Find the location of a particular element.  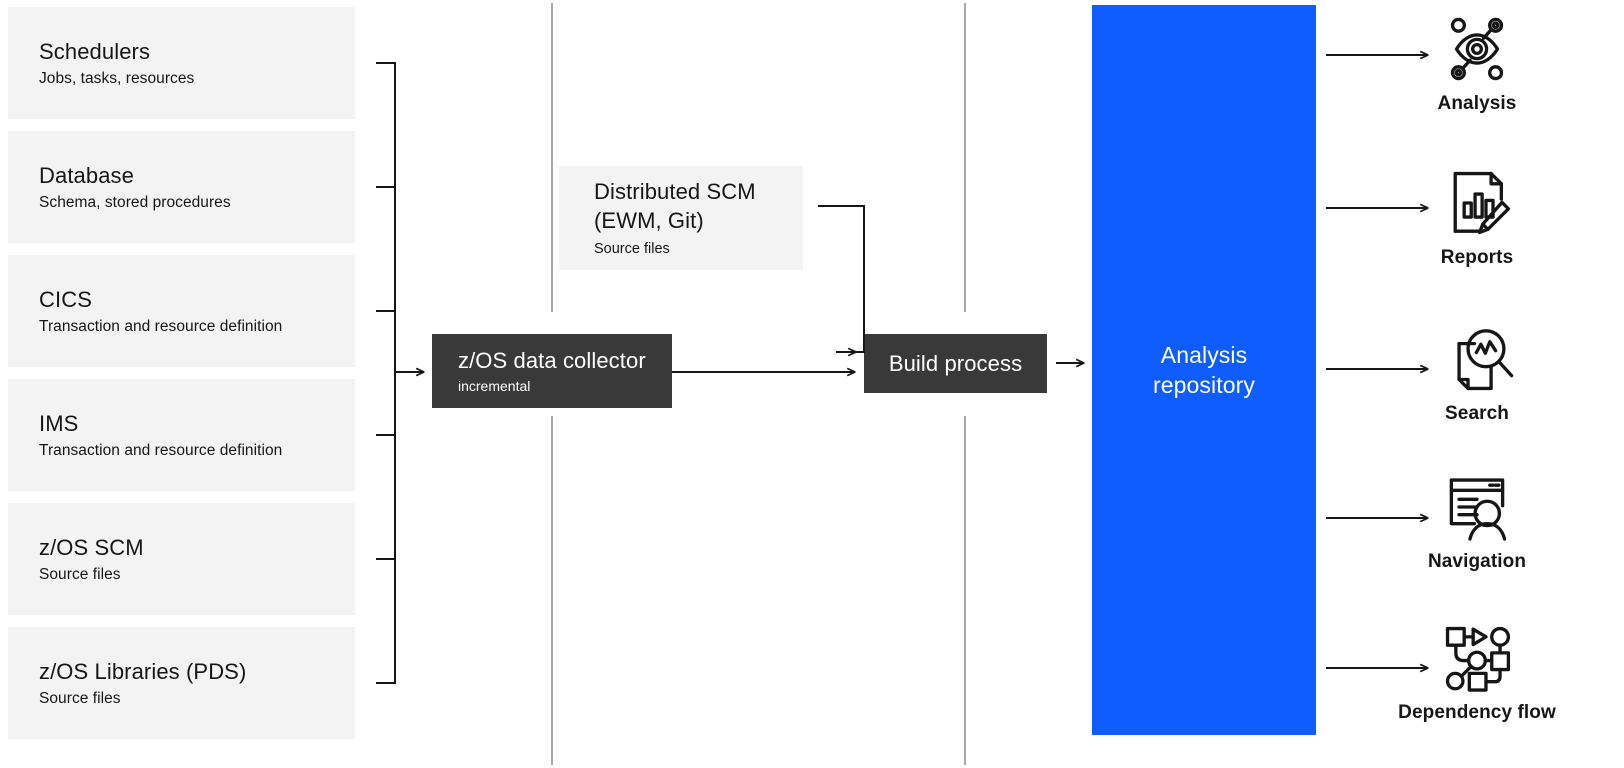

source-card-title: Database is located at coordinates (86, 175).